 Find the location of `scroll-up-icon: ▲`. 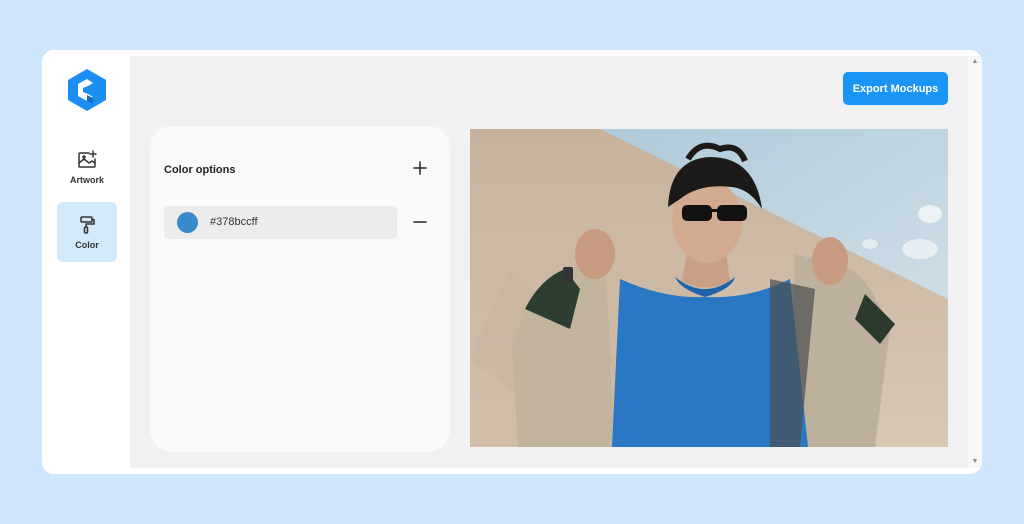

scroll-up-icon: ▲ is located at coordinates (975, 62).